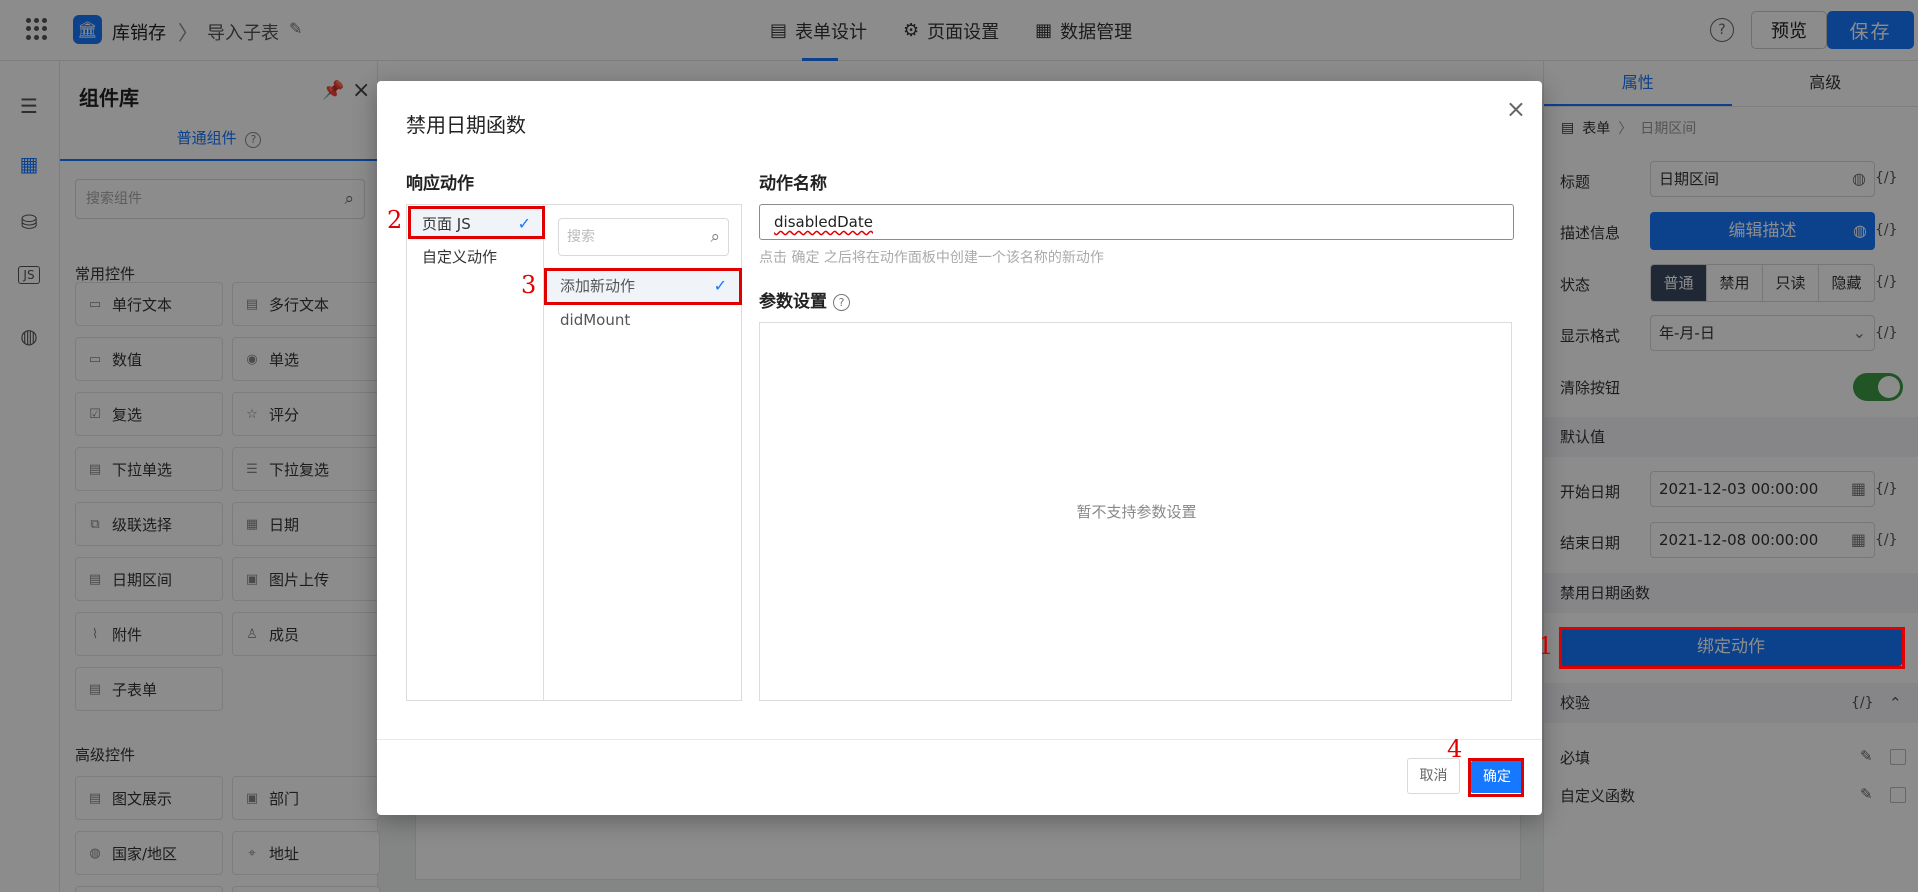  Describe the element at coordinates (595, 320) in the screenshot. I see `action-label: didMount` at that location.